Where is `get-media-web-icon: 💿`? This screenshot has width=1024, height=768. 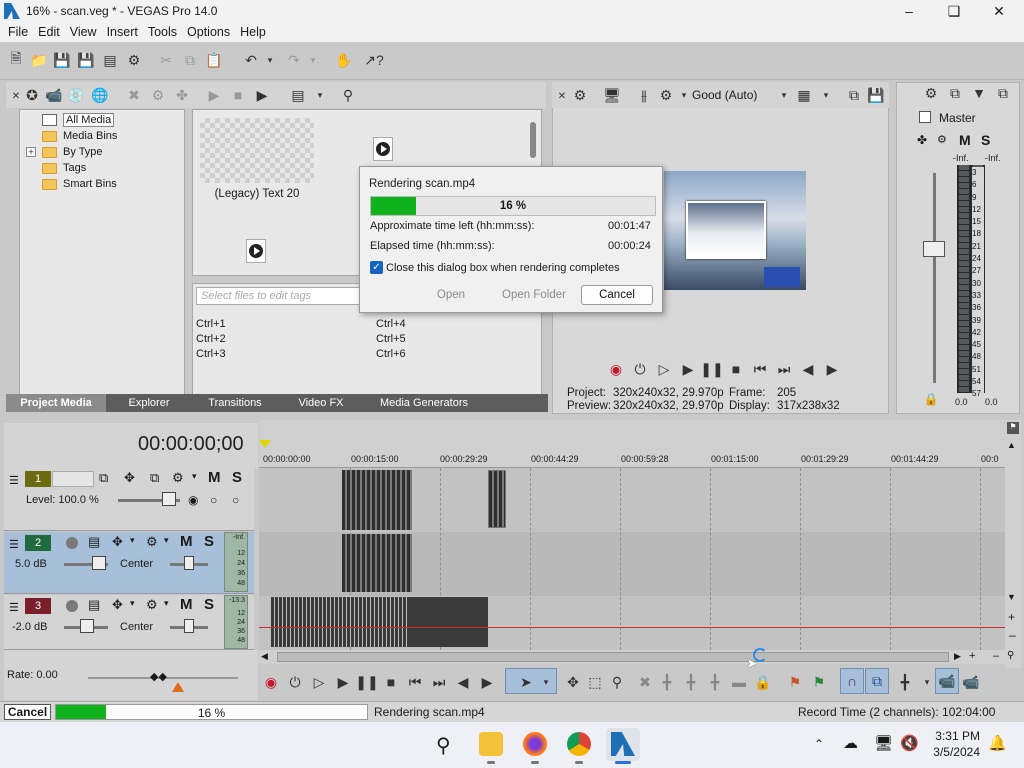 get-media-web-icon: 💿 is located at coordinates (75, 95).